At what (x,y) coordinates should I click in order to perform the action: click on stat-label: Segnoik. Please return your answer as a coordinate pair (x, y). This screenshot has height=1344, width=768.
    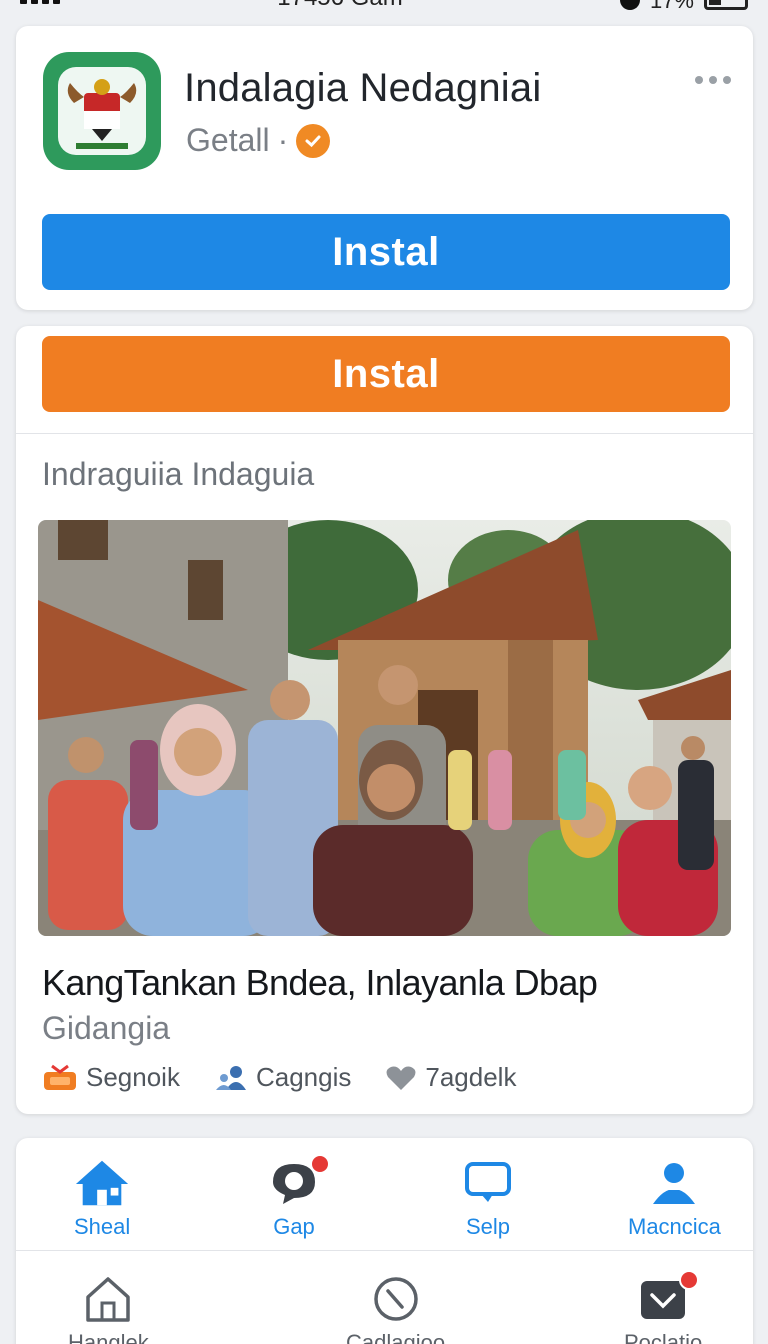
    Looking at the image, I should click on (133, 1077).